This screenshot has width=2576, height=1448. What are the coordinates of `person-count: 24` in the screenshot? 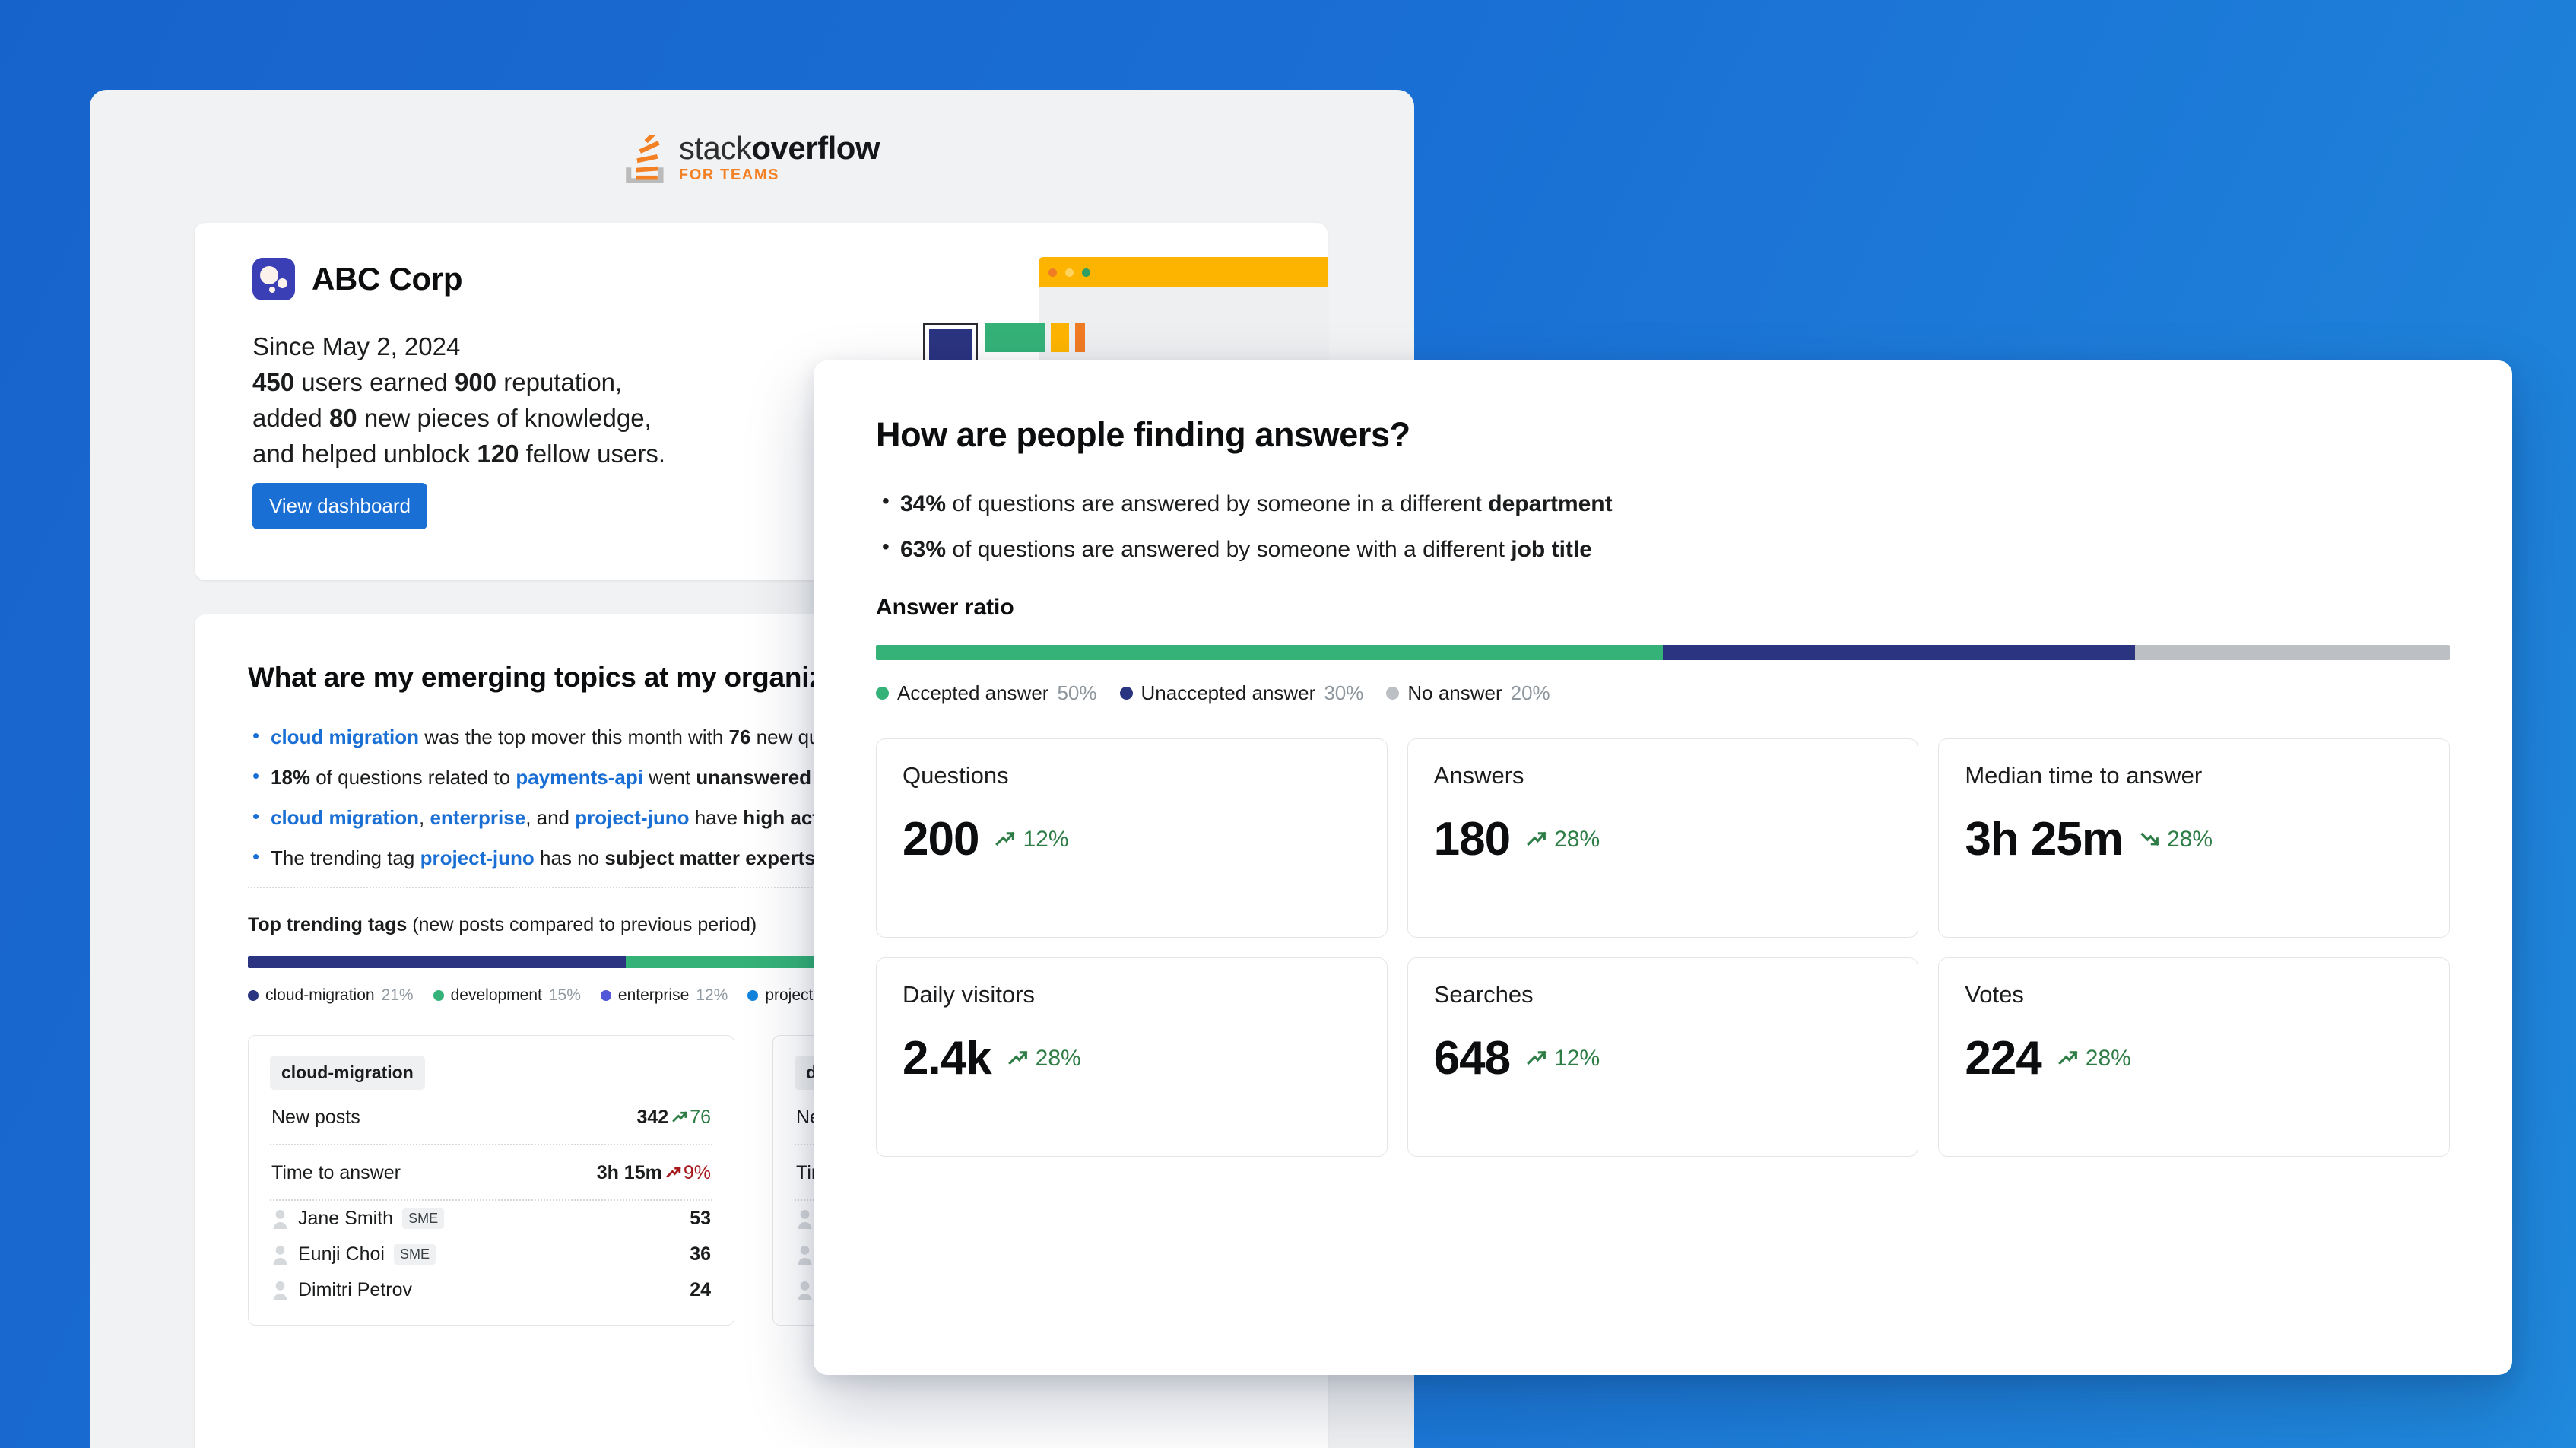 It's located at (701, 1289).